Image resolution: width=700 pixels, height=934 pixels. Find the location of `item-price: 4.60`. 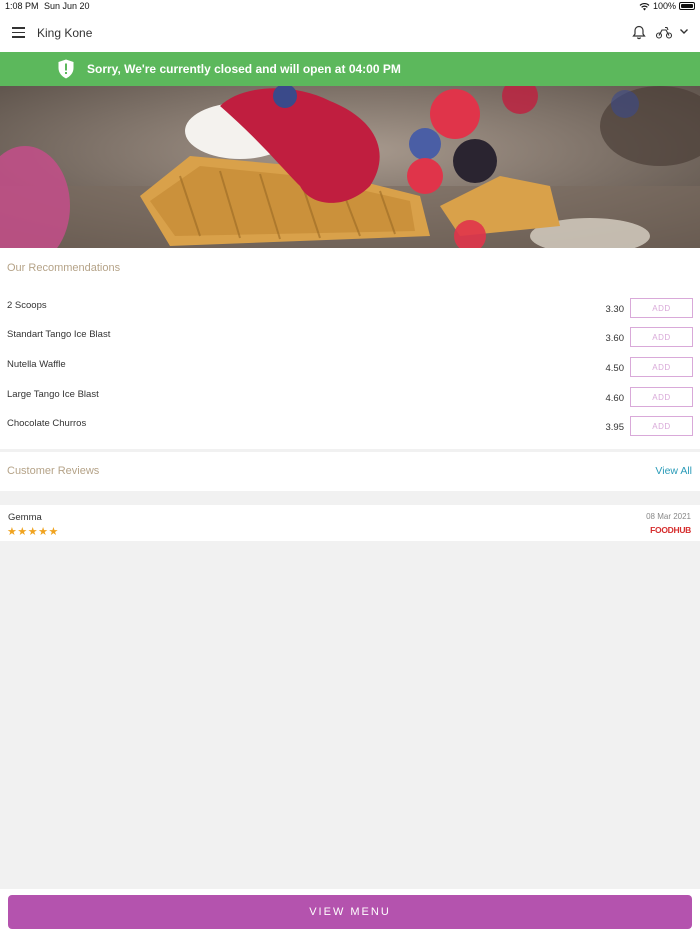

item-price: 4.60 is located at coordinates (615, 398).